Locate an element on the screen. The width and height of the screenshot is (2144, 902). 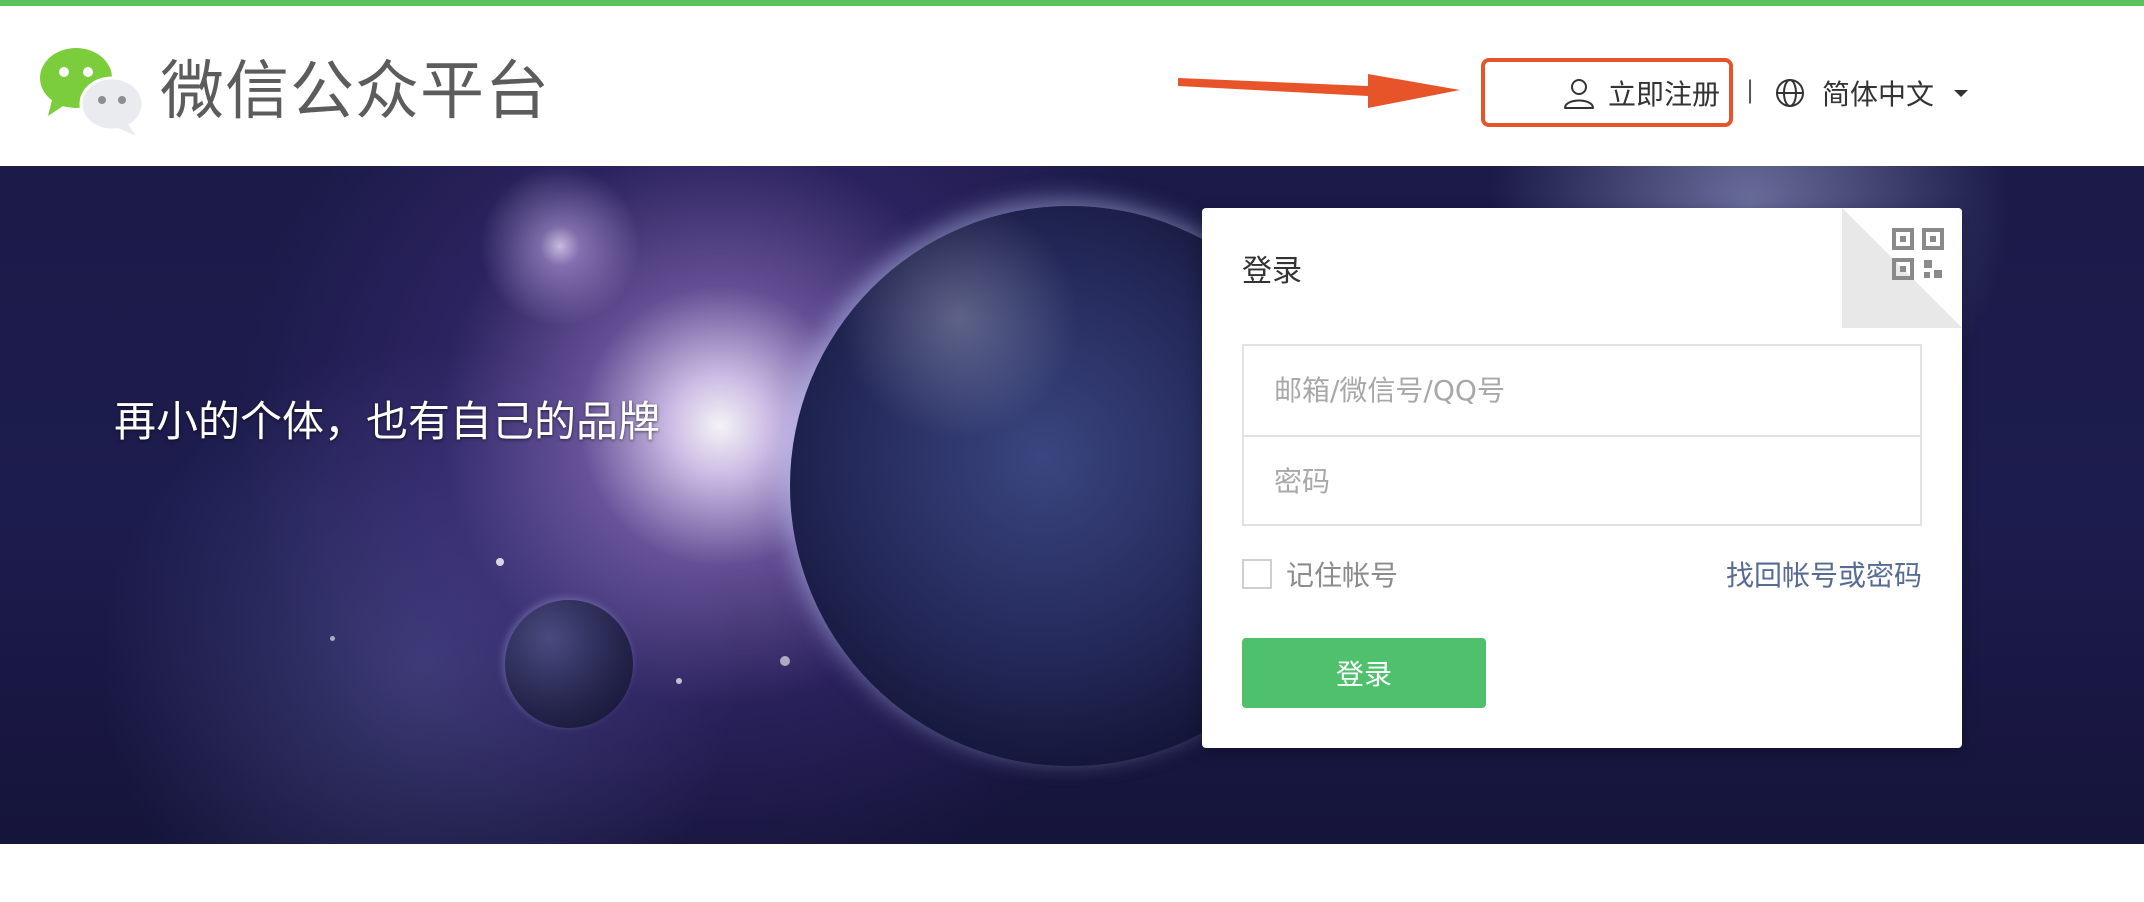
forgot-link: 找回帐号或密码 is located at coordinates (1824, 574).